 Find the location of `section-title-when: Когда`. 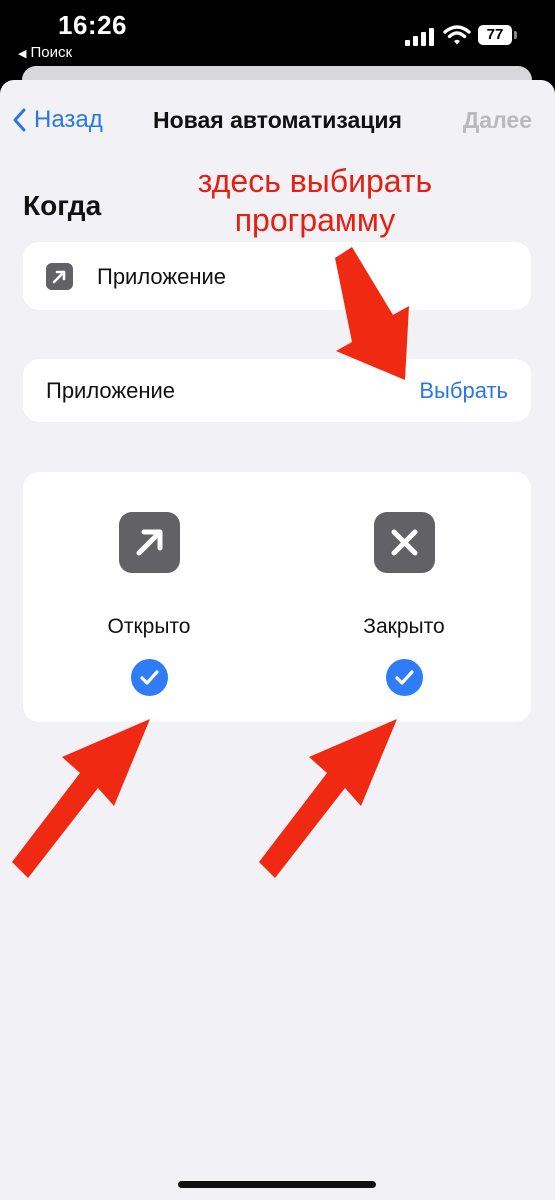

section-title-when: Когда is located at coordinates (62, 205).